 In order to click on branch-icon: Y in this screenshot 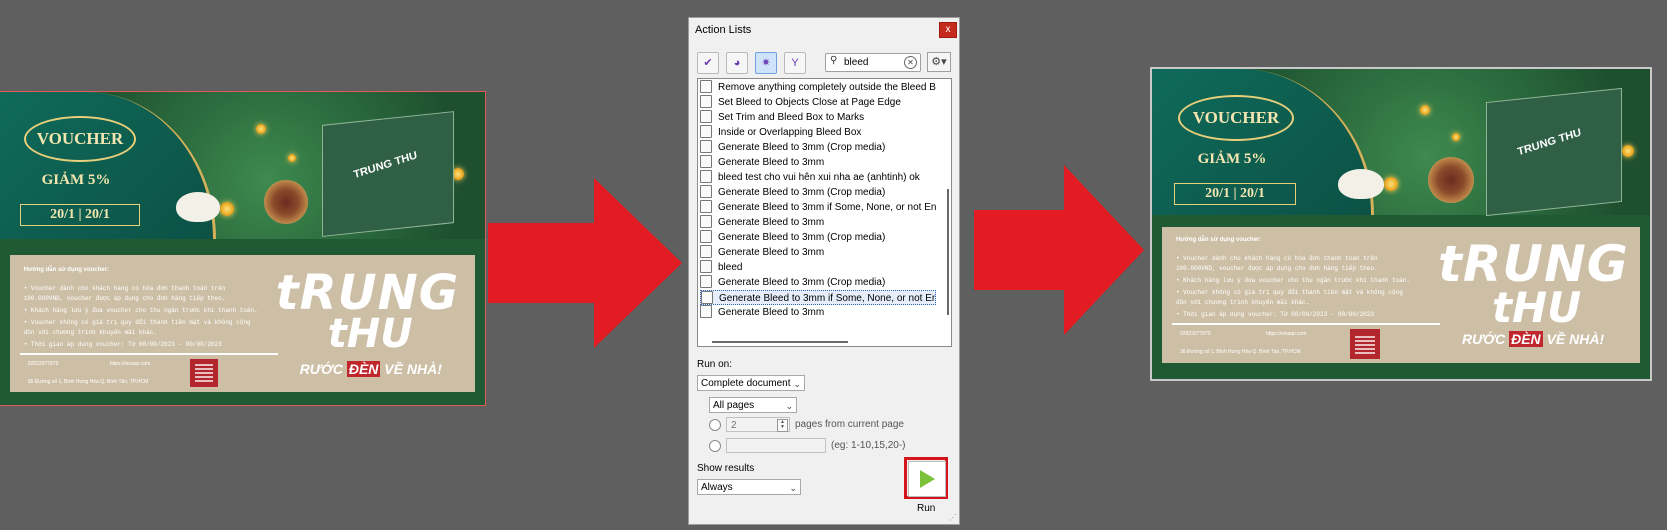, I will do `click(795, 63)`.